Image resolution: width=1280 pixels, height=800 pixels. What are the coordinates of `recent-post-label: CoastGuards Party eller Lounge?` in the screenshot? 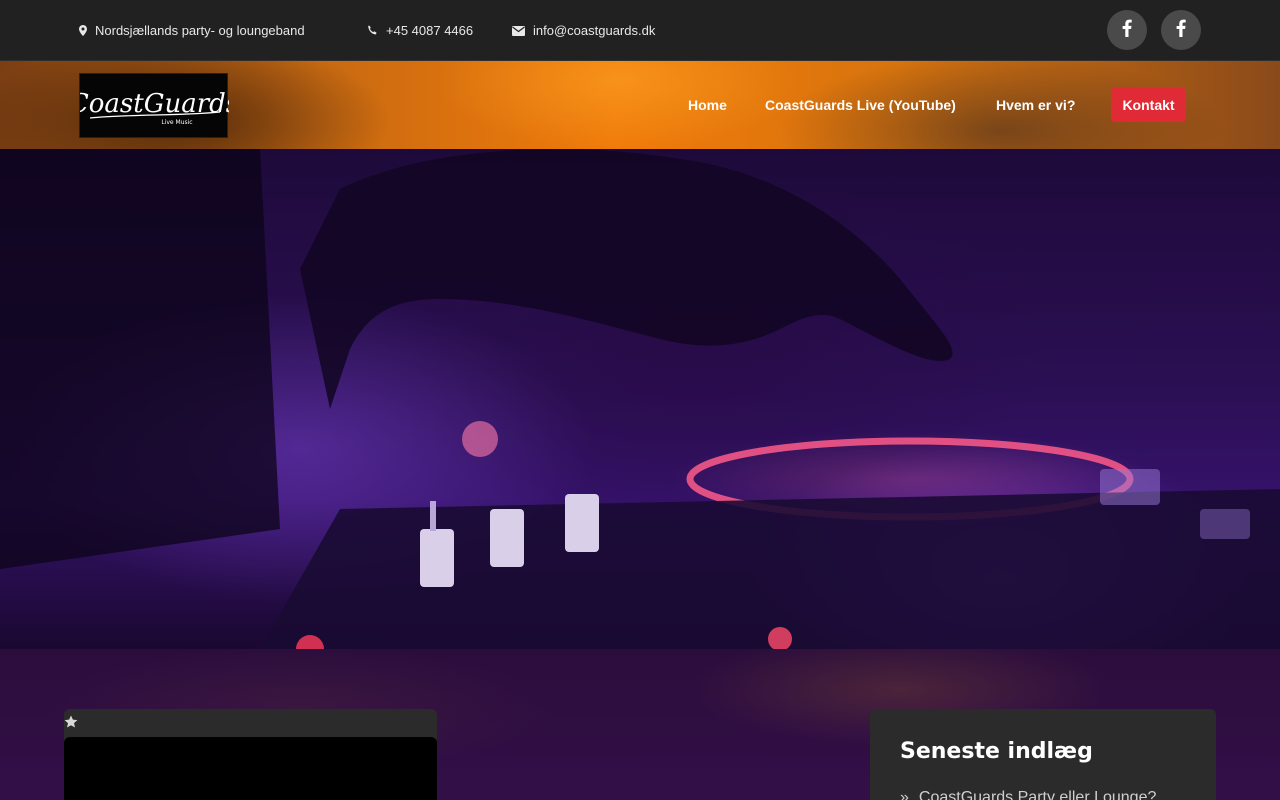 It's located at (1037, 794).